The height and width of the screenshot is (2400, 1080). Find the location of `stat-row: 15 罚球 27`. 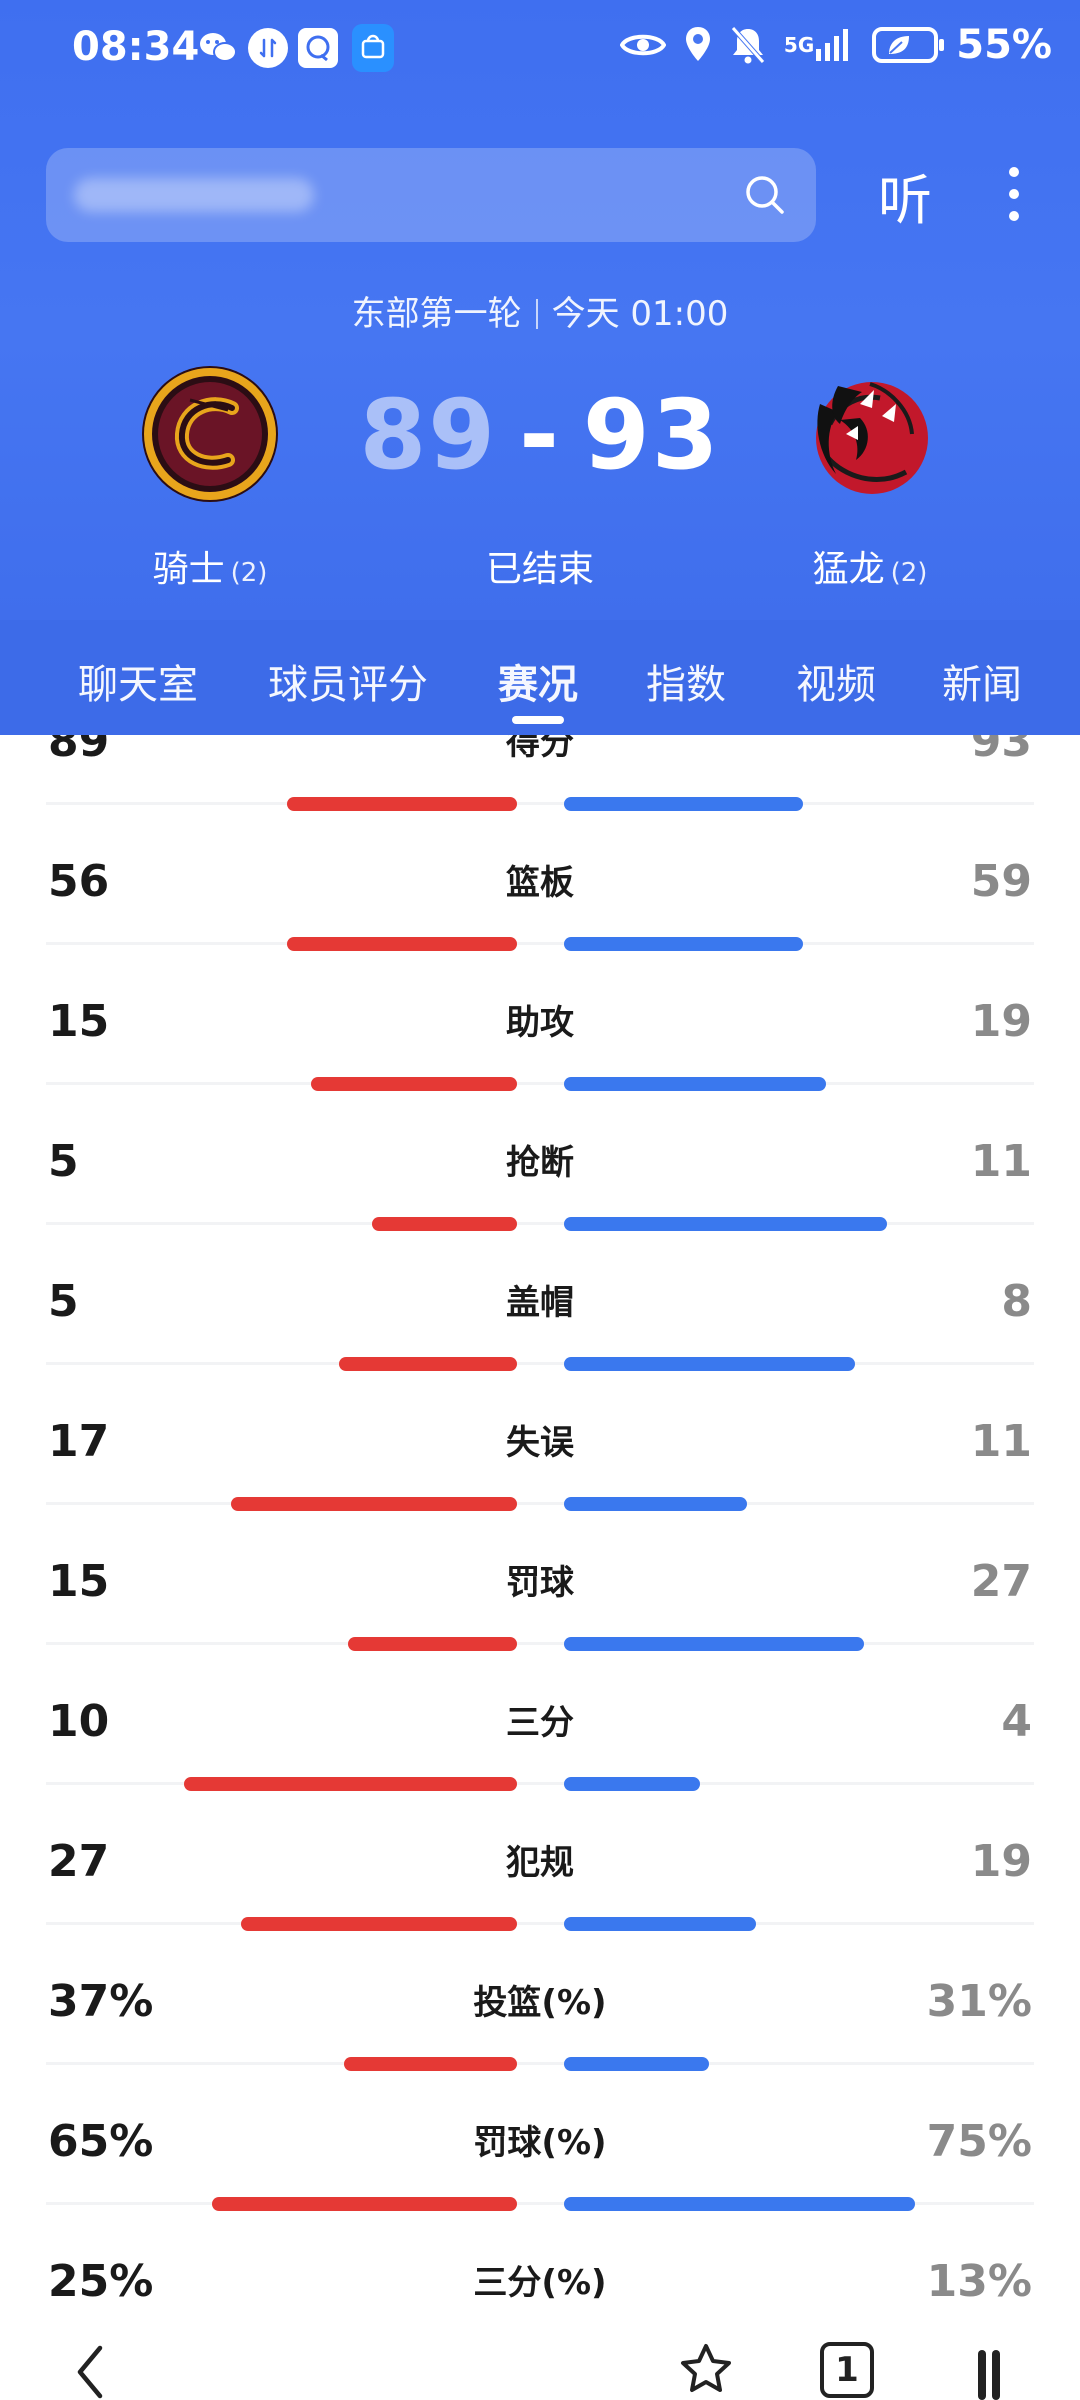

stat-row: 15 罚球 27 is located at coordinates (540, 1625).